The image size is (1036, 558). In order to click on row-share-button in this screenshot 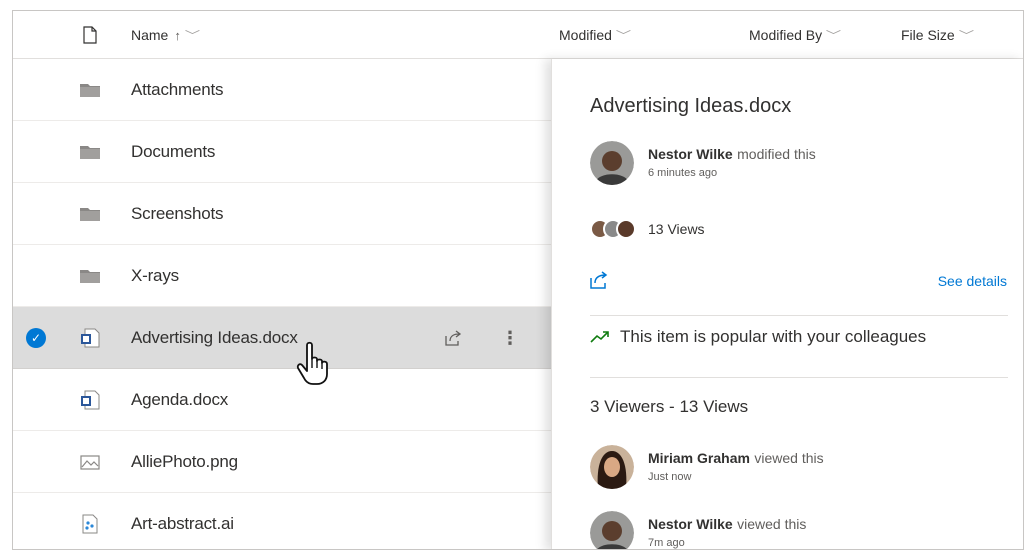, I will do `click(454, 338)`.